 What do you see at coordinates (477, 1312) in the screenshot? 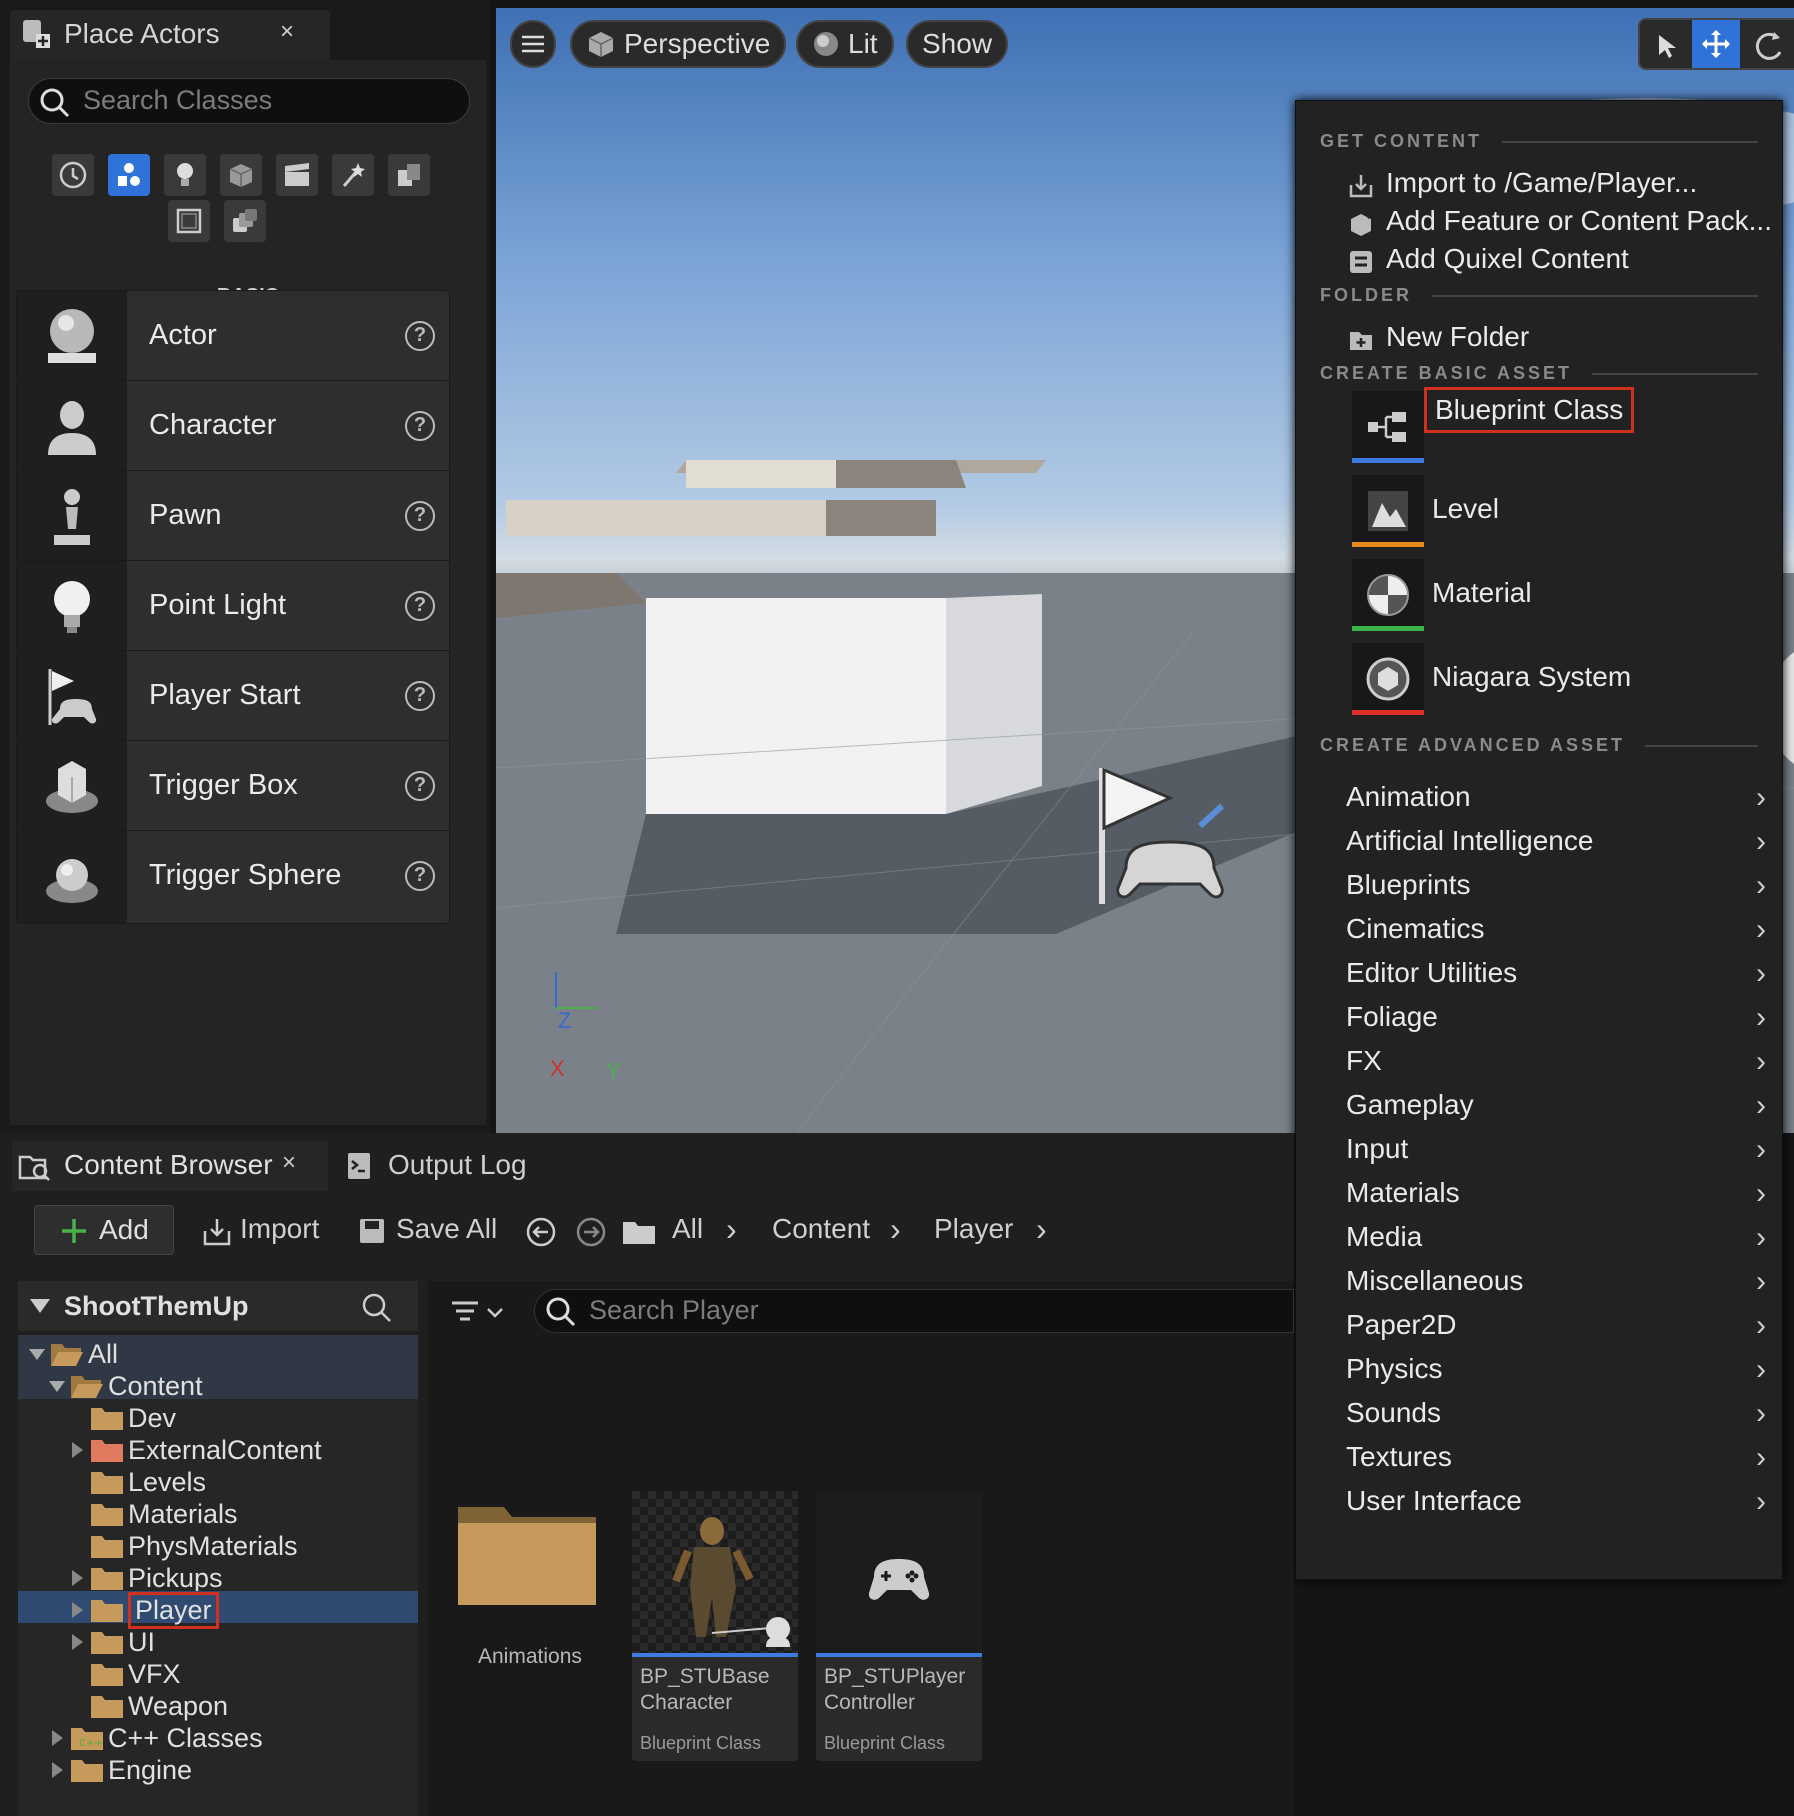
I see `filter-icon` at bounding box center [477, 1312].